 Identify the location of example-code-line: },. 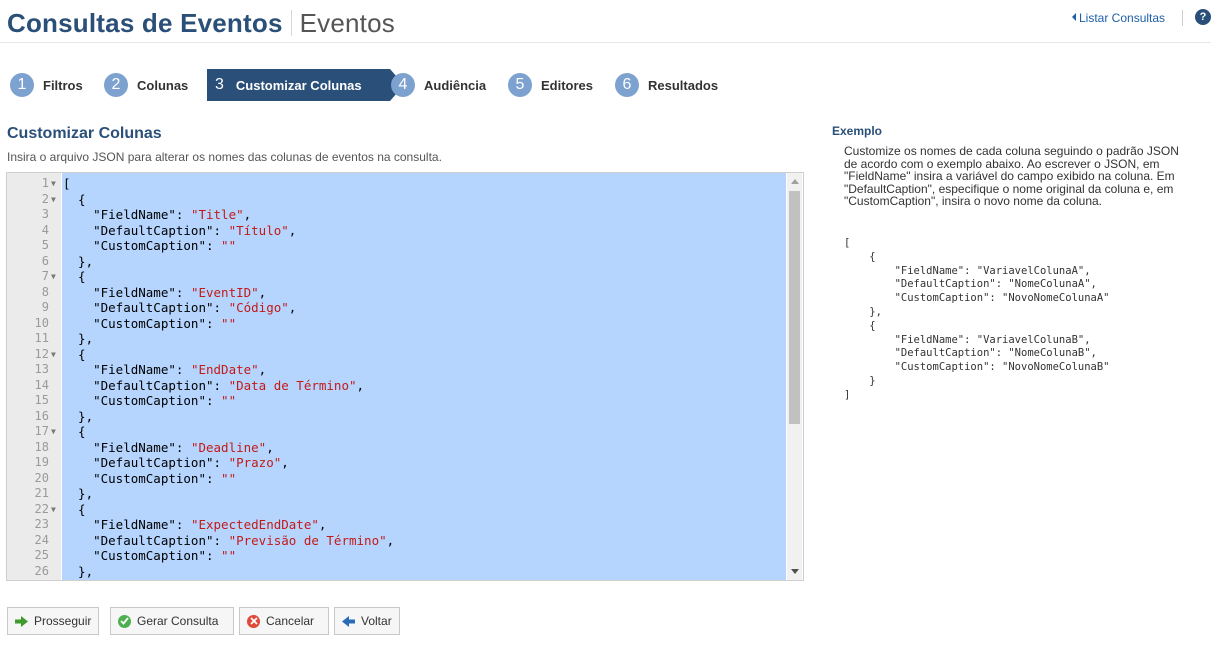
(863, 311).